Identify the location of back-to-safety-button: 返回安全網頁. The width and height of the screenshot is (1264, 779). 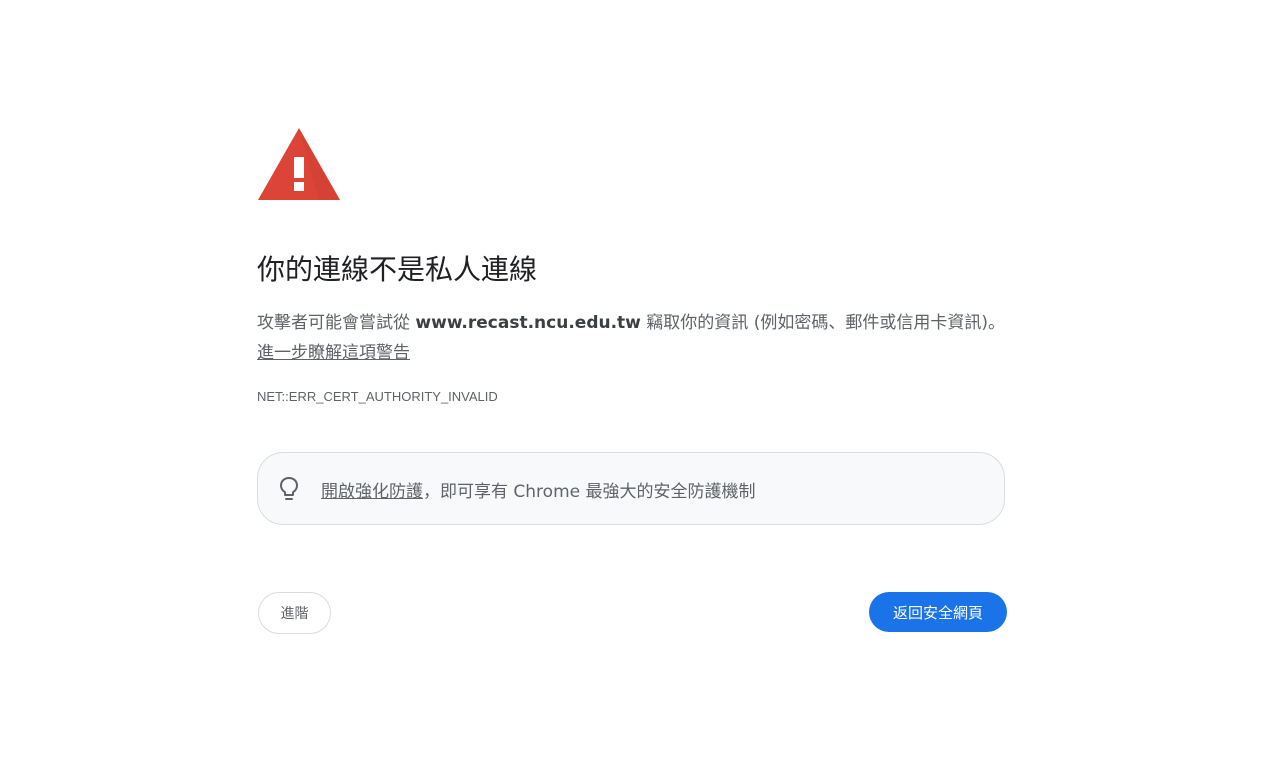
(938, 612).